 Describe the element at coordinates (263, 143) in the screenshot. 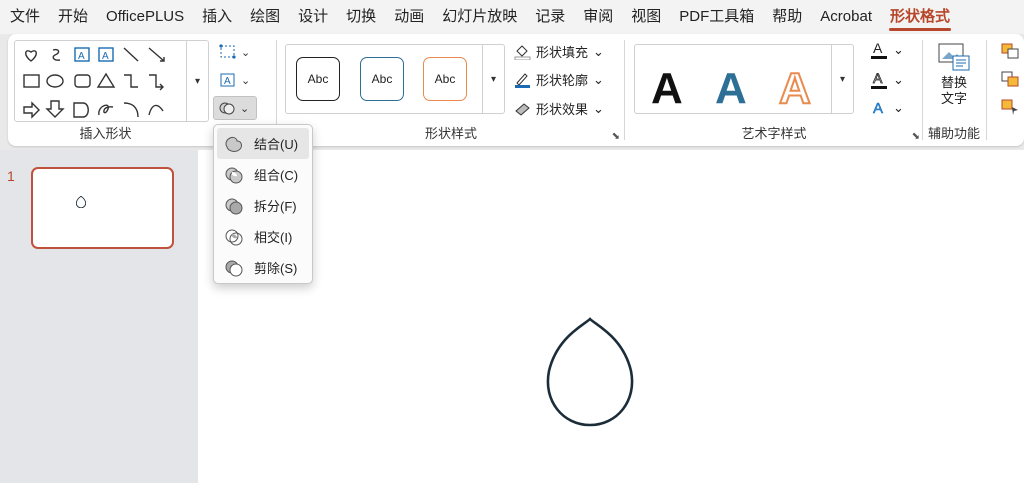

I see `menu-item-union: 结合(U)` at that location.